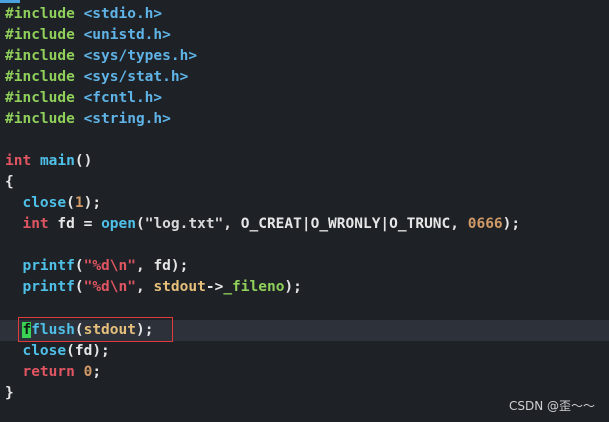 Image resolution: width=609 pixels, height=422 pixels. Describe the element at coordinates (57, 351) in the screenshot. I see `code-line-close-fd: close(fd);` at that location.